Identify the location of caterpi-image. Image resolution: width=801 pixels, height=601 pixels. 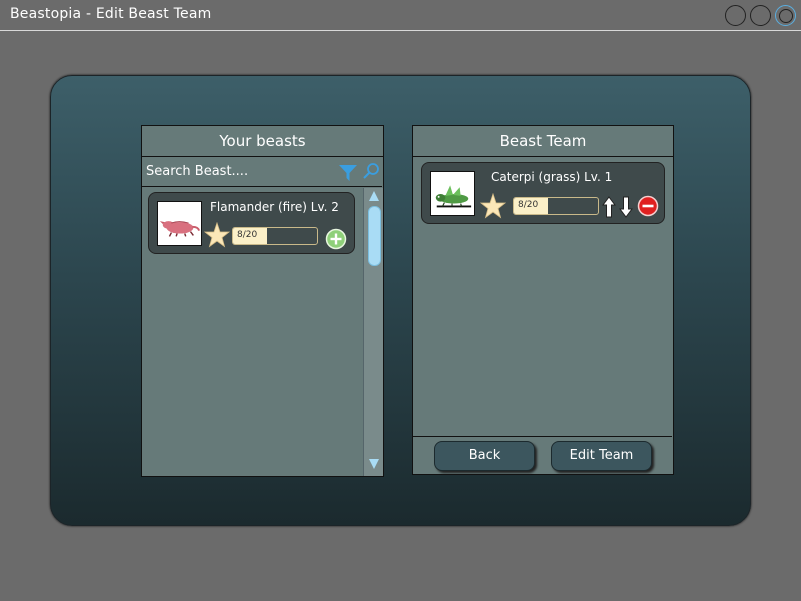
(453, 196).